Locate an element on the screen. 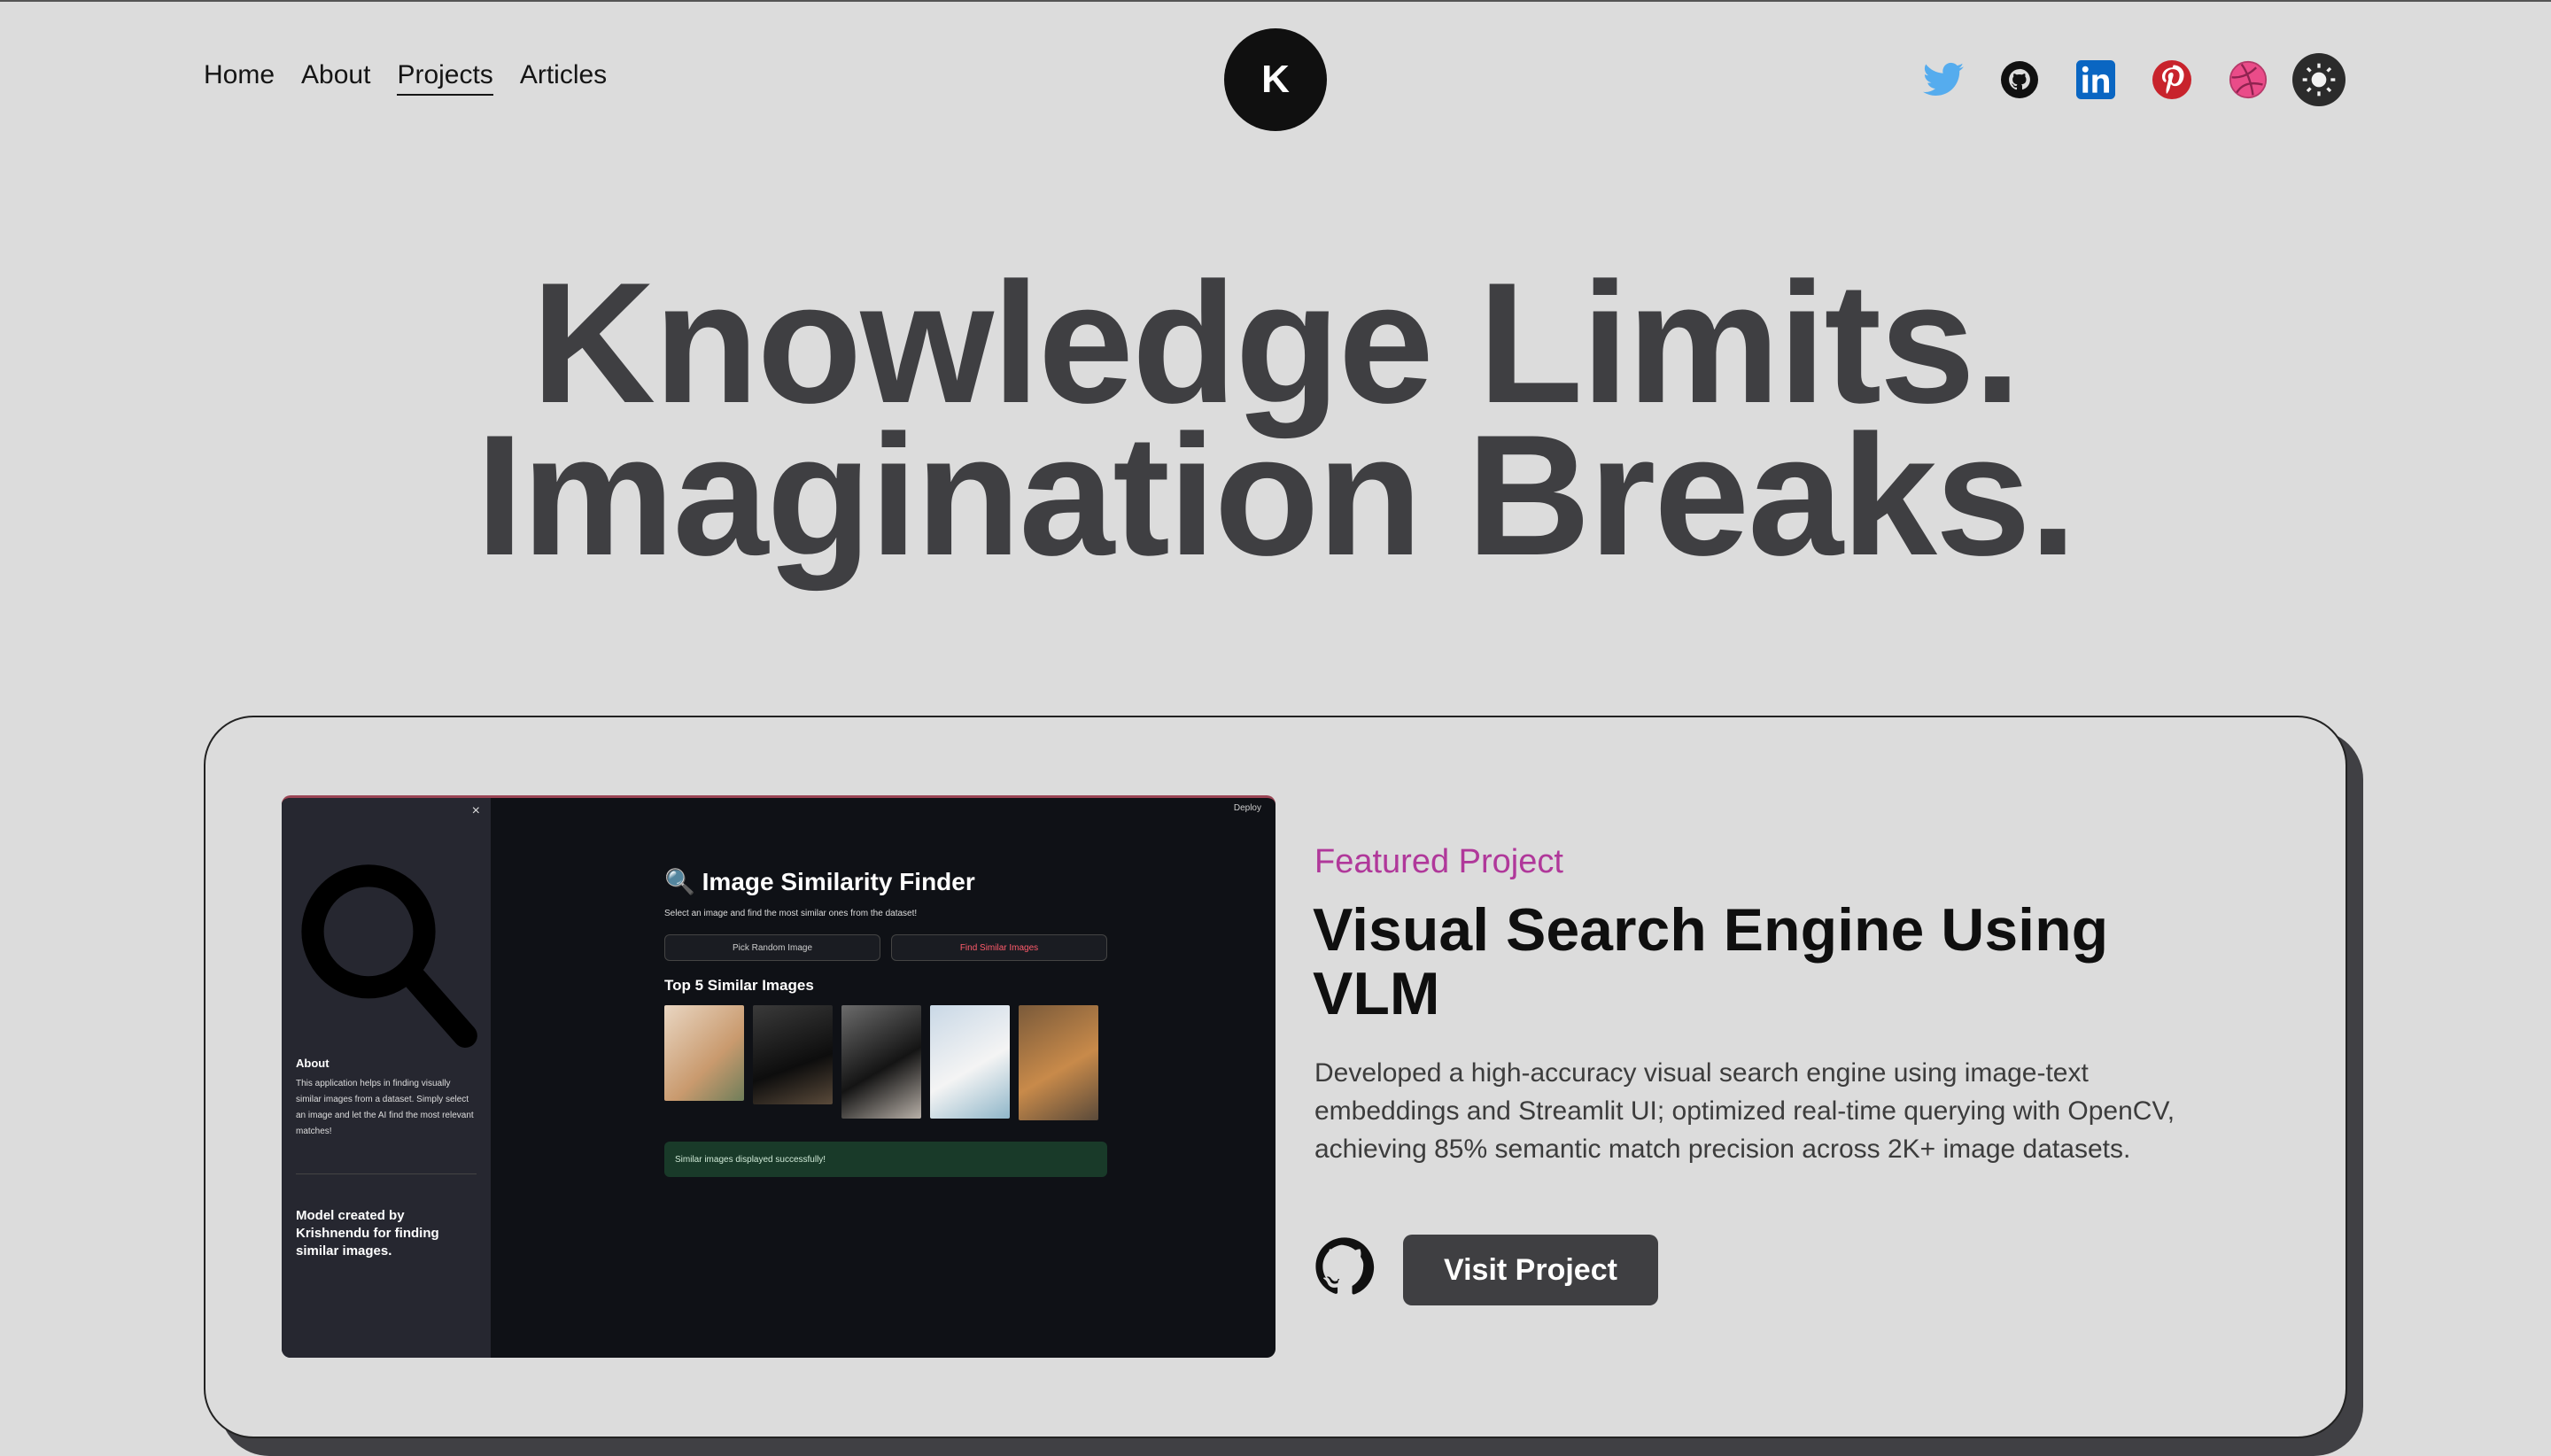  nav-home: Home is located at coordinates (240, 78).